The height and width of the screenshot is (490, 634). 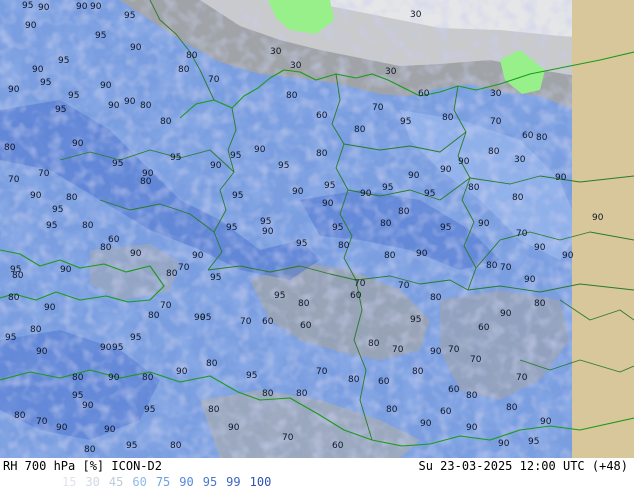 I want to click on legend-item: 75, so click(x=163, y=482).